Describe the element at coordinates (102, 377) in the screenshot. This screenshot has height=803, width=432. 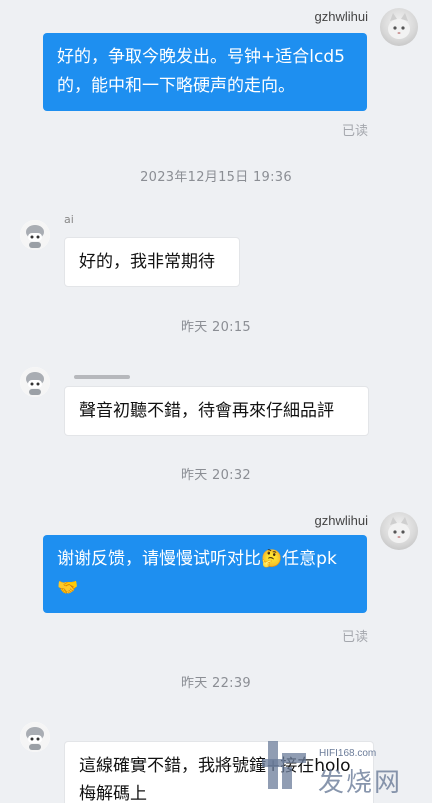
I see `blurred-sender-name` at that location.